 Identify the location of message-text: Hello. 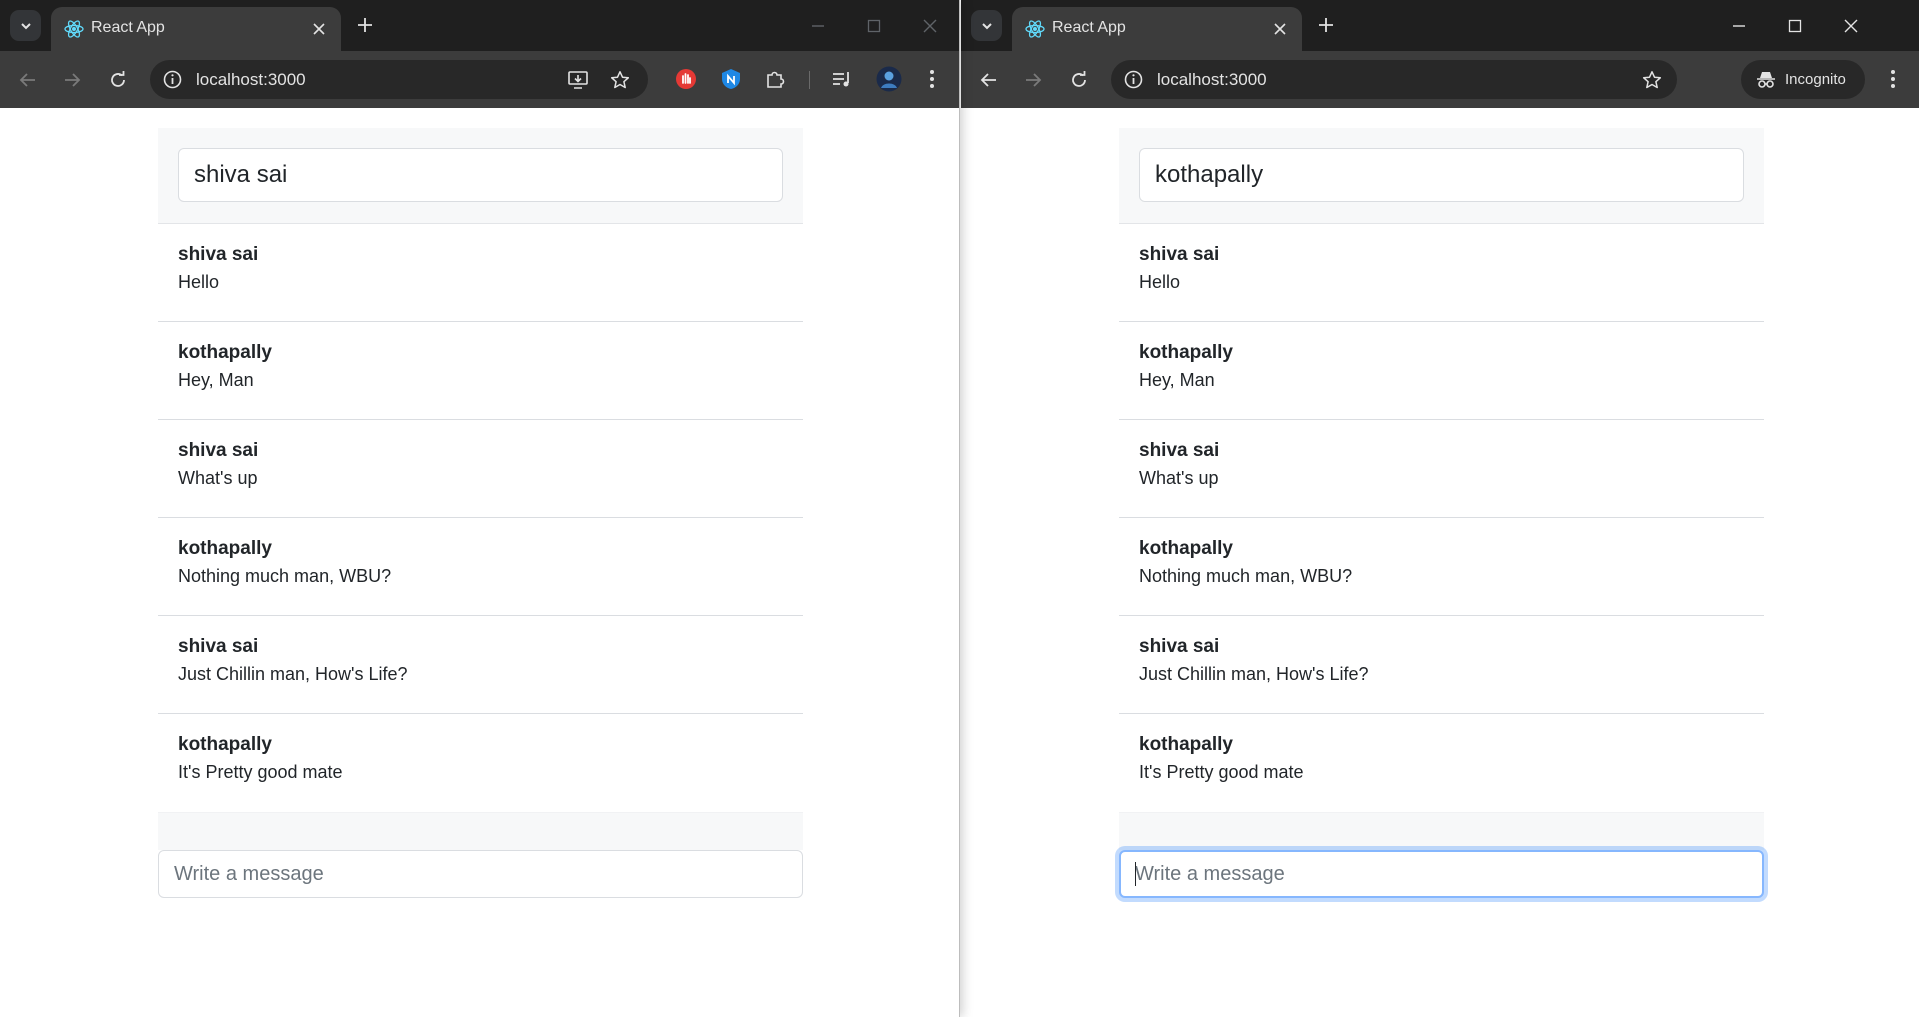
(1160, 282).